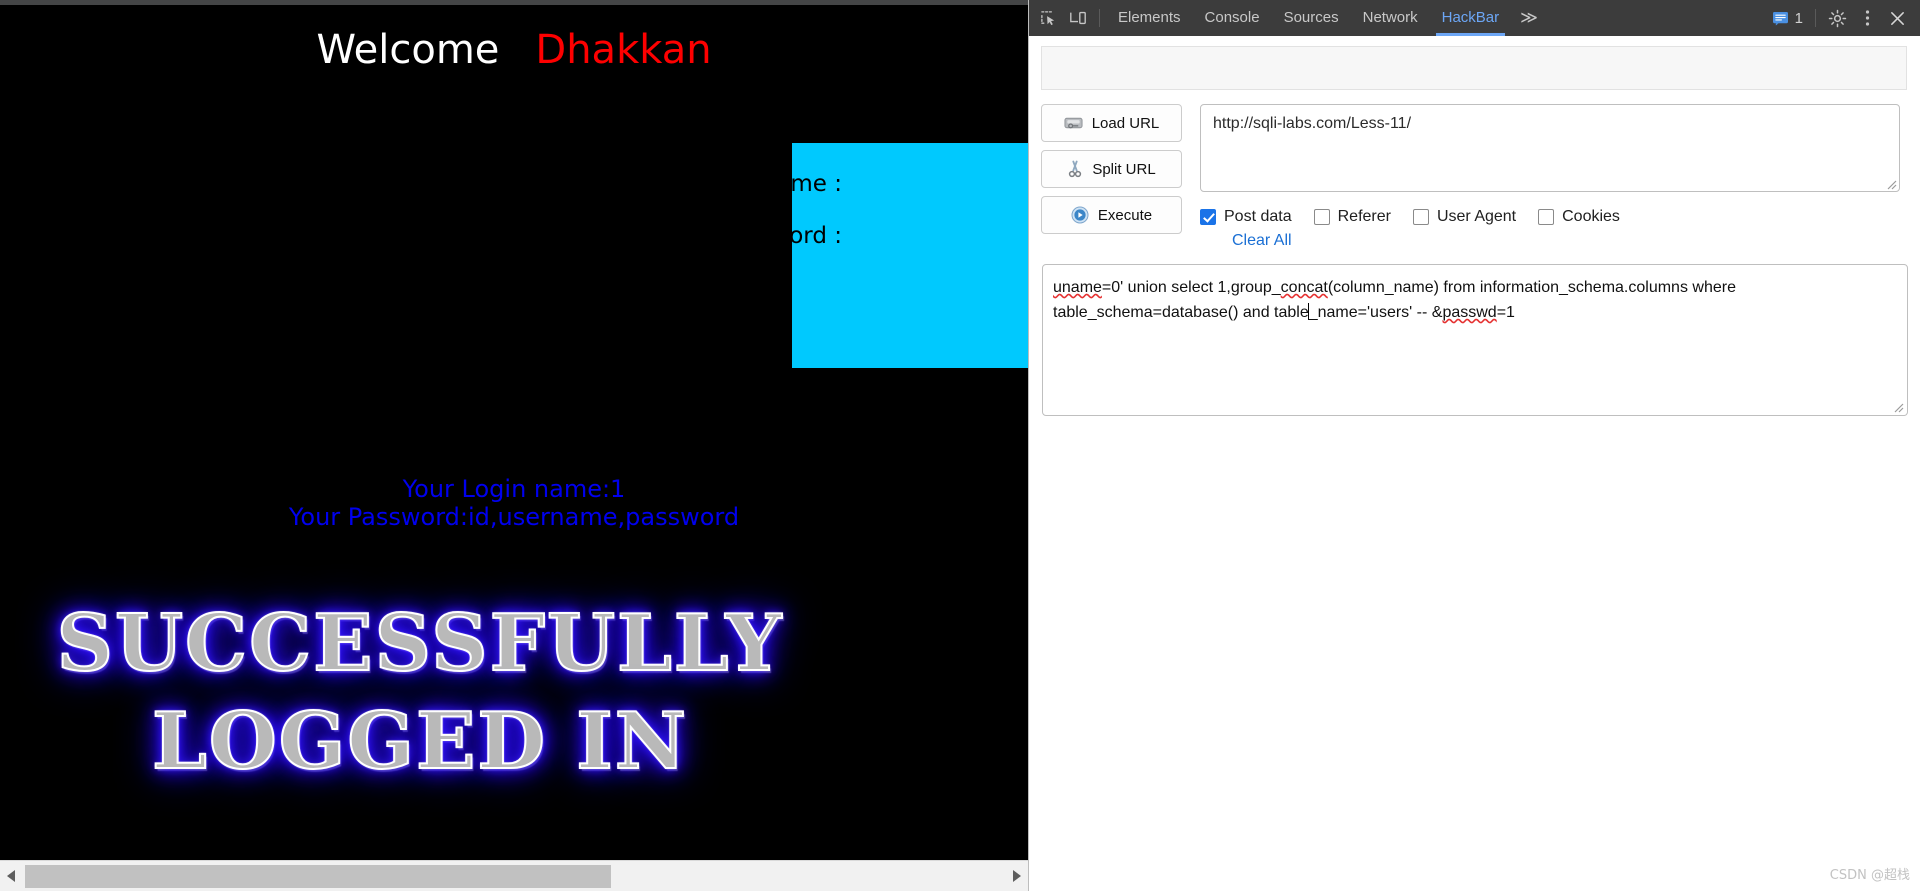 Image resolution: width=1920 pixels, height=891 pixels. Describe the element at coordinates (1867, 18) in the screenshot. I see `kebab-menu-icon` at that location.